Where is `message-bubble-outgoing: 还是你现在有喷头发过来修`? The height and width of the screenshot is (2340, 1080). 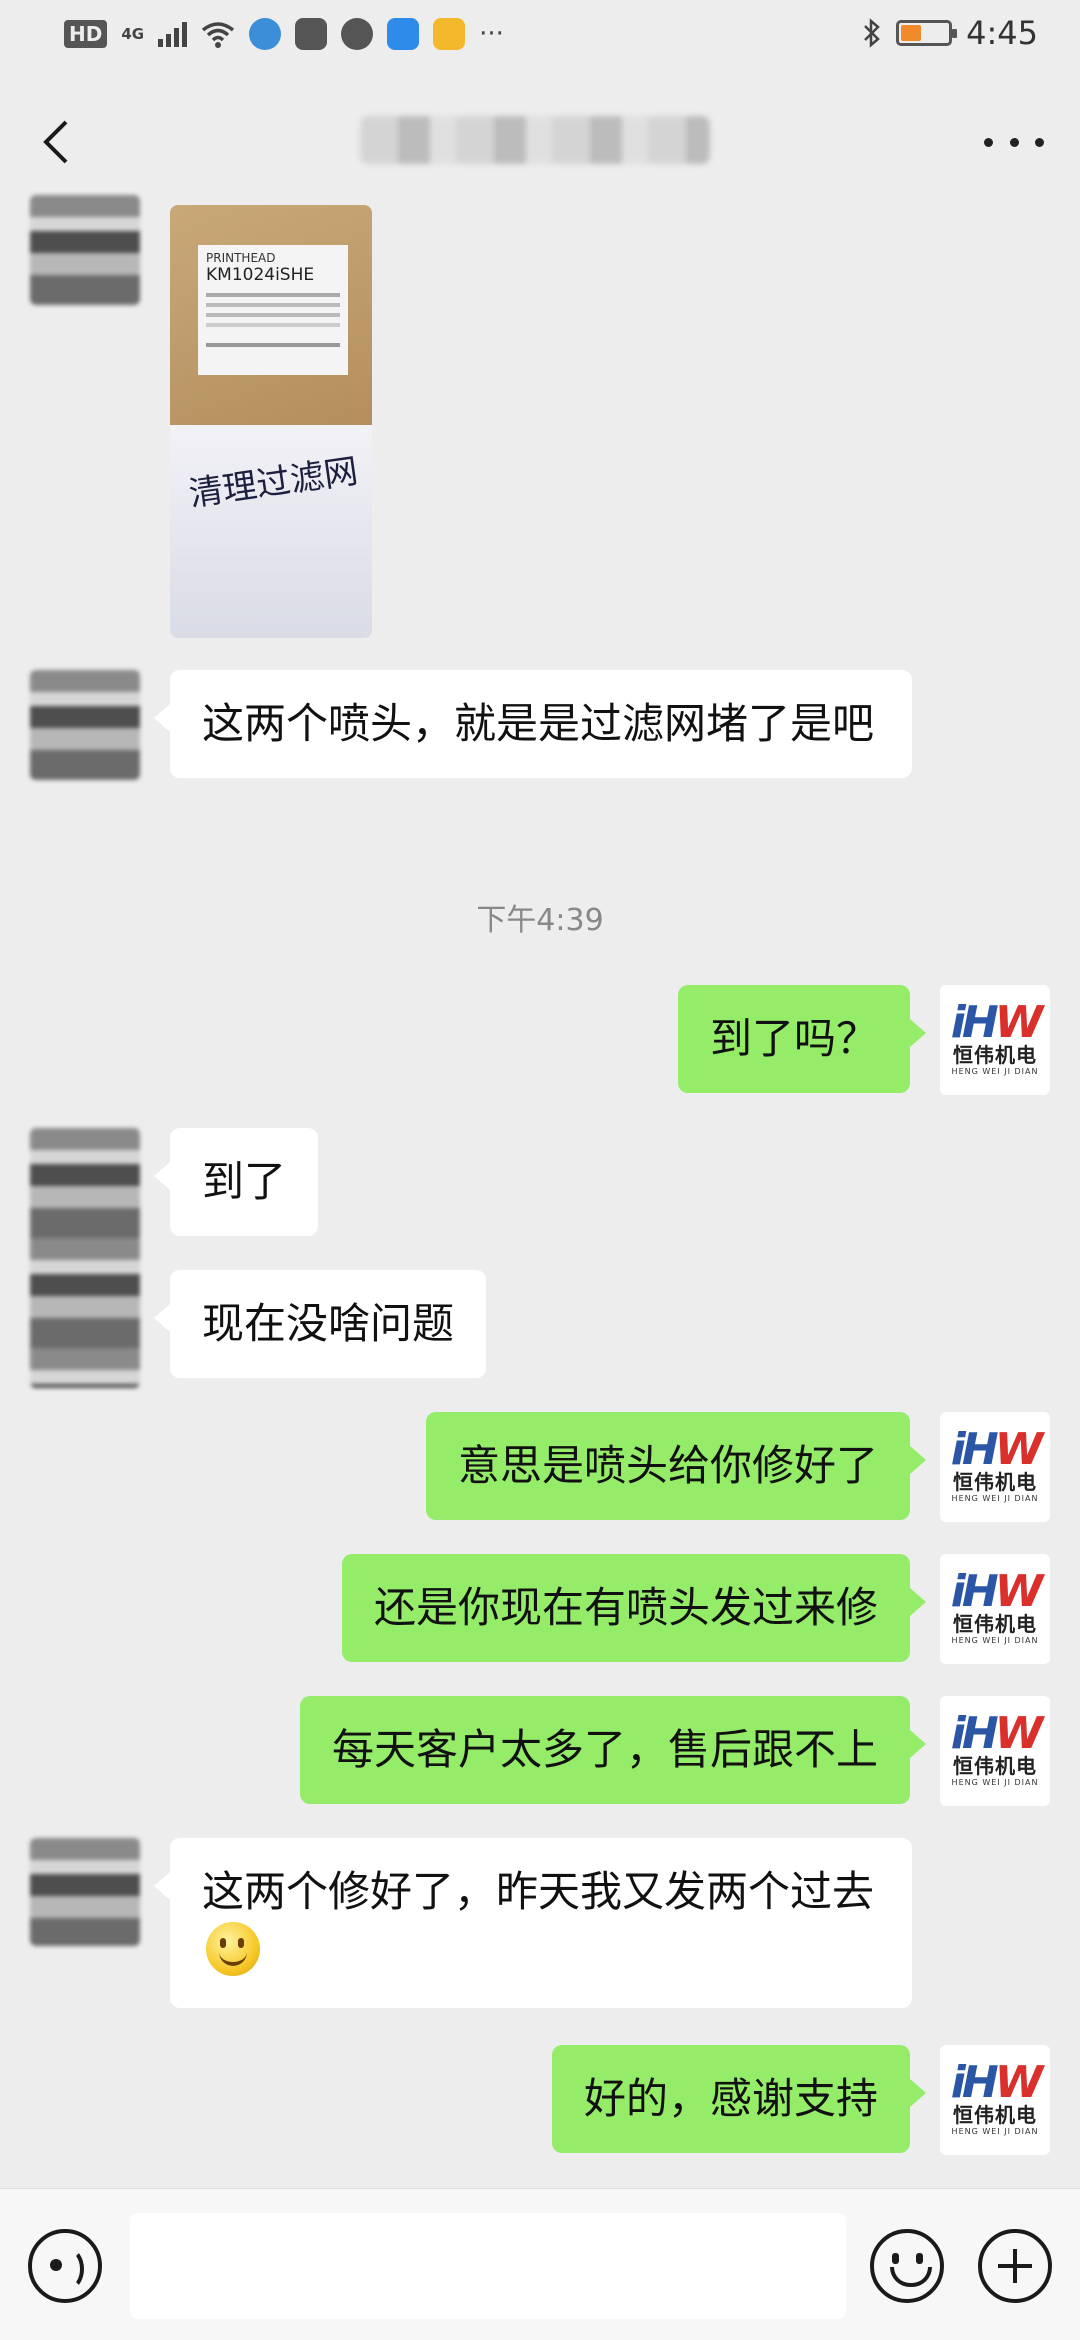
message-bubble-outgoing: 还是你现在有喷头发过来修 is located at coordinates (634, 1608).